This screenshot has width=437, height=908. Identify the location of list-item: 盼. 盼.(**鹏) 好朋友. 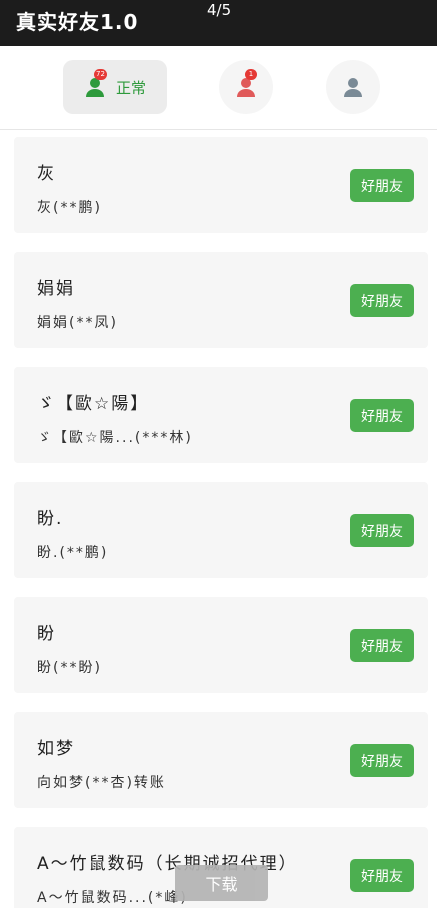
(221, 530).